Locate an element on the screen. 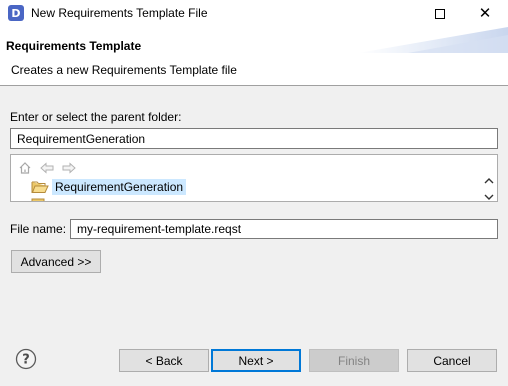  scroll-up-icon is located at coordinates (489, 180).